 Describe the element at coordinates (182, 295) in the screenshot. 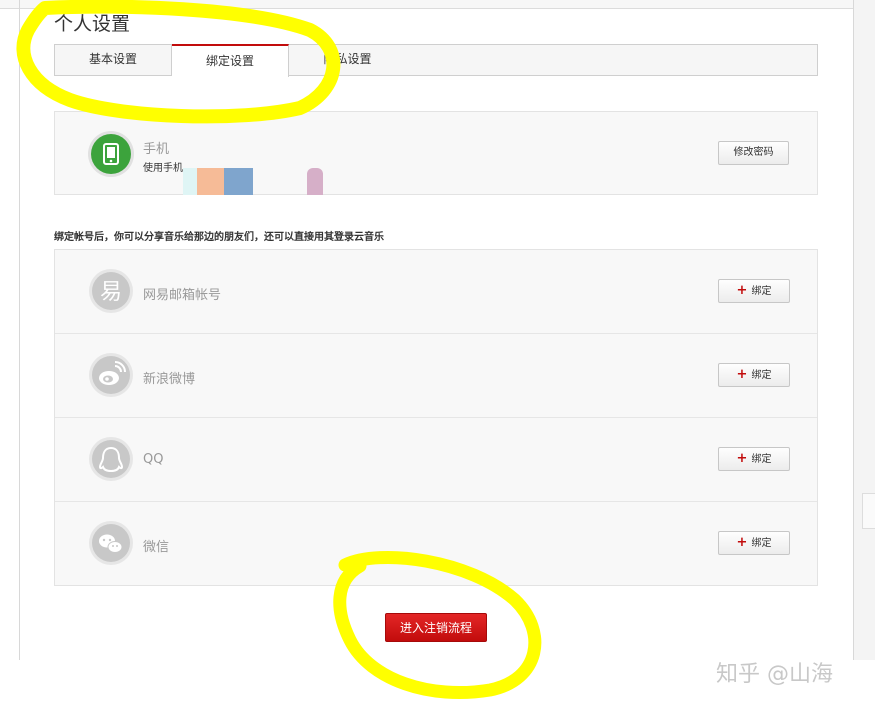

I see `binding-label: 网易邮箱帐号` at that location.